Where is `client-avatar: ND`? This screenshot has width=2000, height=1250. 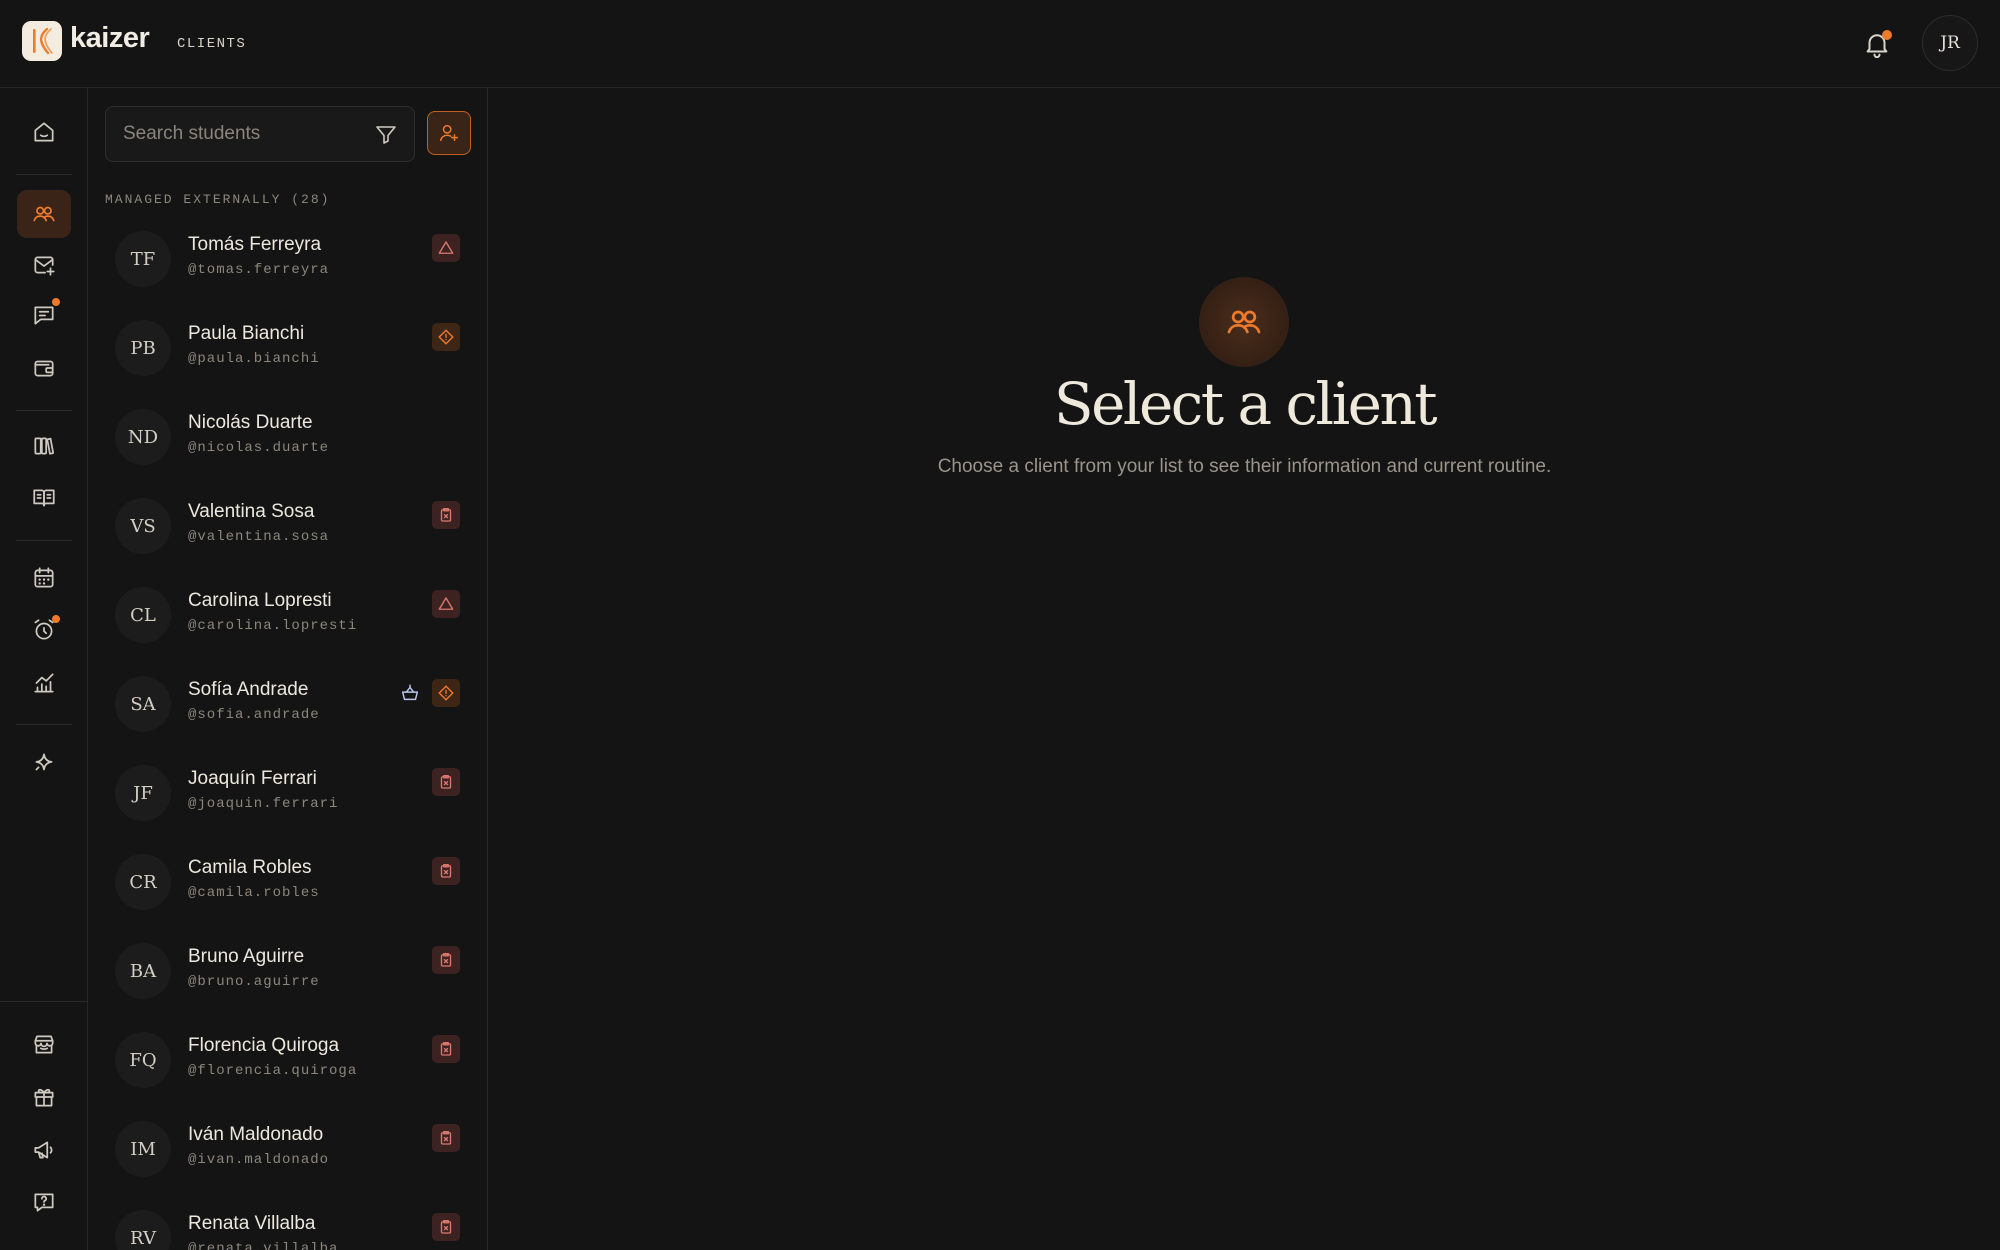
client-avatar: ND is located at coordinates (143, 437).